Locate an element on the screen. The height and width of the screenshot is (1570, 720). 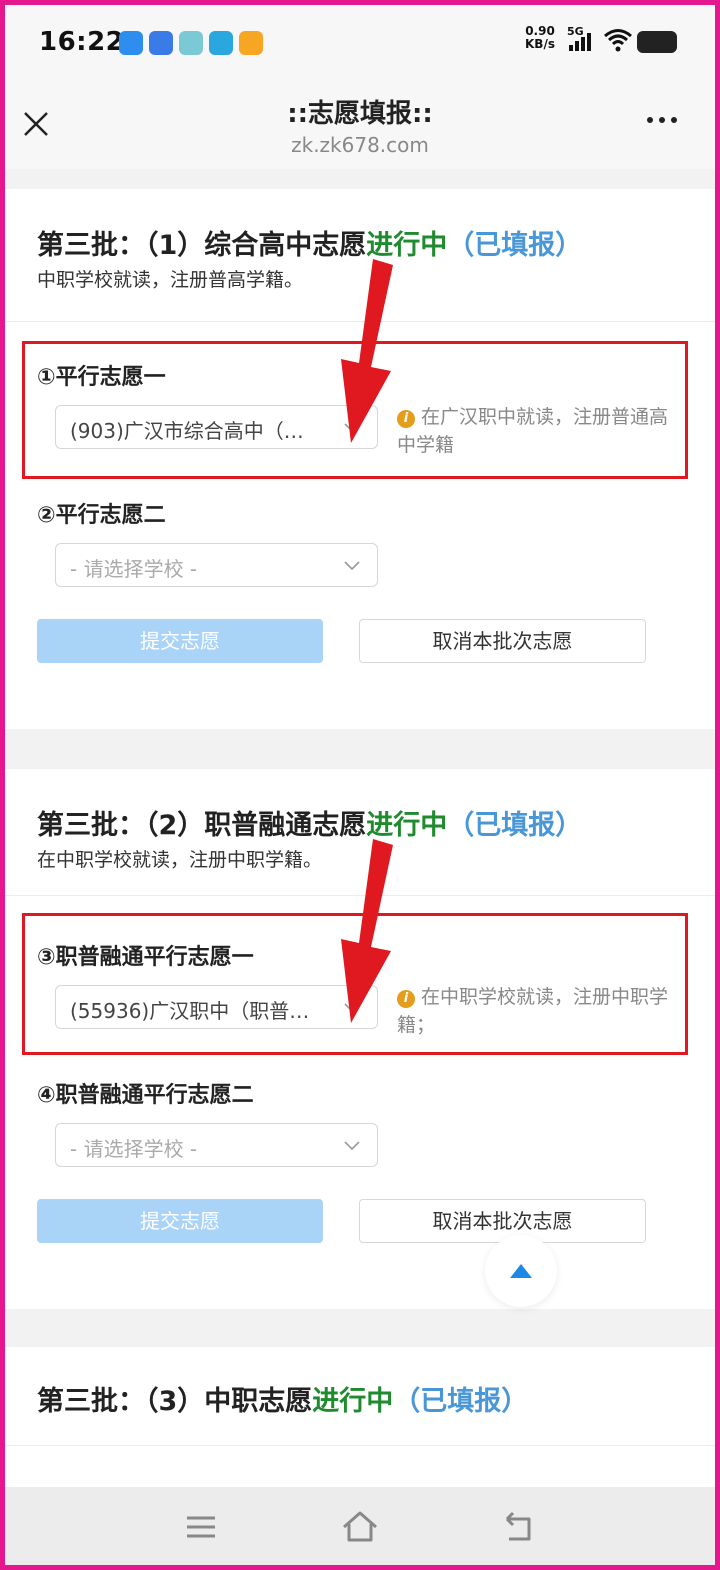
scroll-to-top-button is located at coordinates (521, 1271).